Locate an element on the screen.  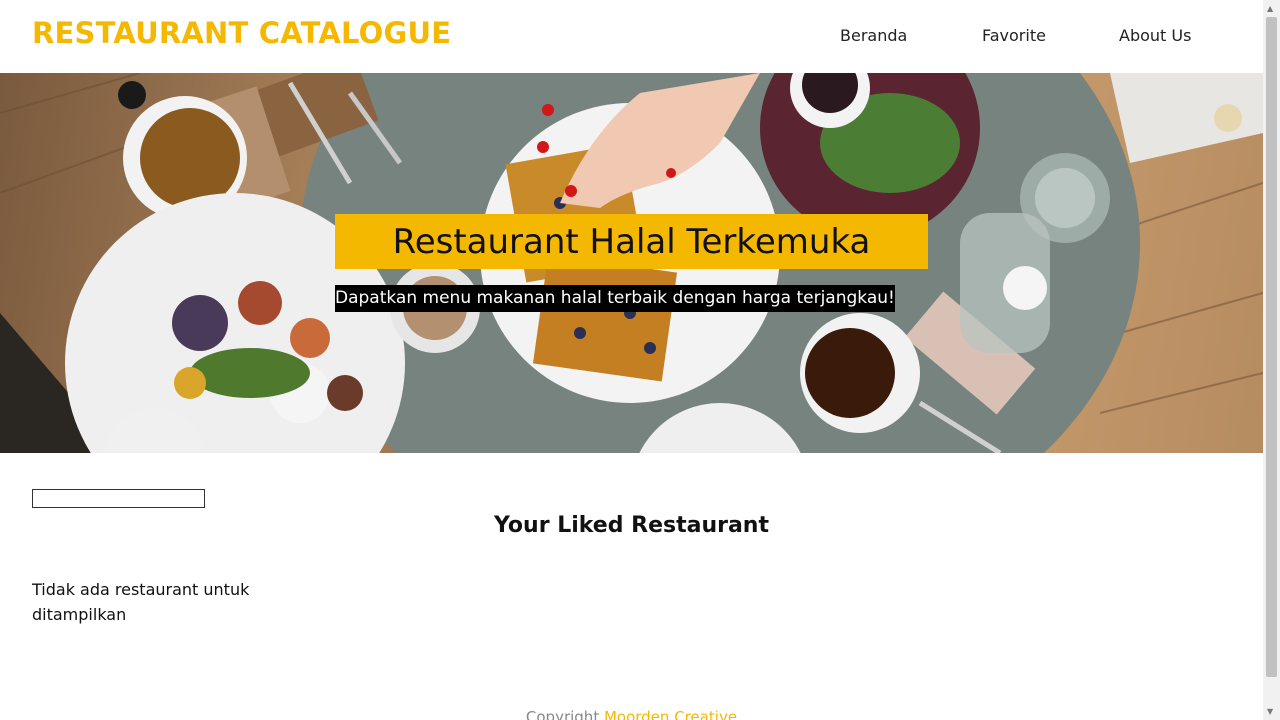
page-scrollbar: ▲ ▼ is located at coordinates (1271, 360).